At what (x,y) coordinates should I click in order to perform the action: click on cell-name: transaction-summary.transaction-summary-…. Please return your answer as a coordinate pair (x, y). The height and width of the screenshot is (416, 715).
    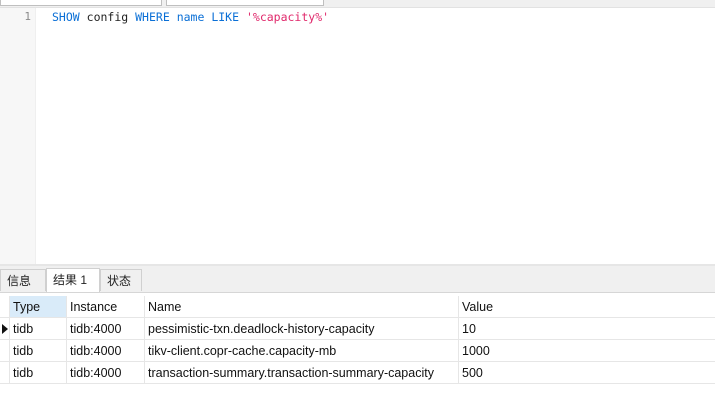
    Looking at the image, I should click on (302, 373).